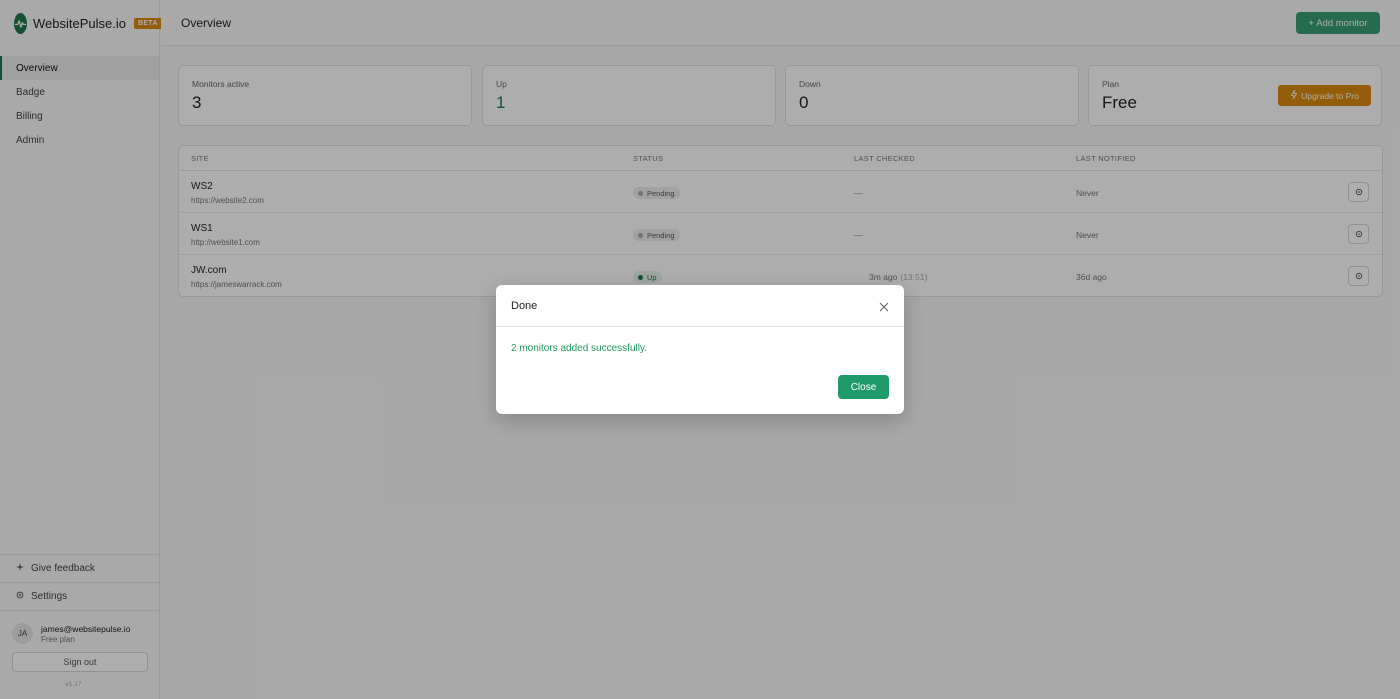 This screenshot has width=1400, height=699. I want to click on dialog-message: 2 monitors added successfully., so click(579, 348).